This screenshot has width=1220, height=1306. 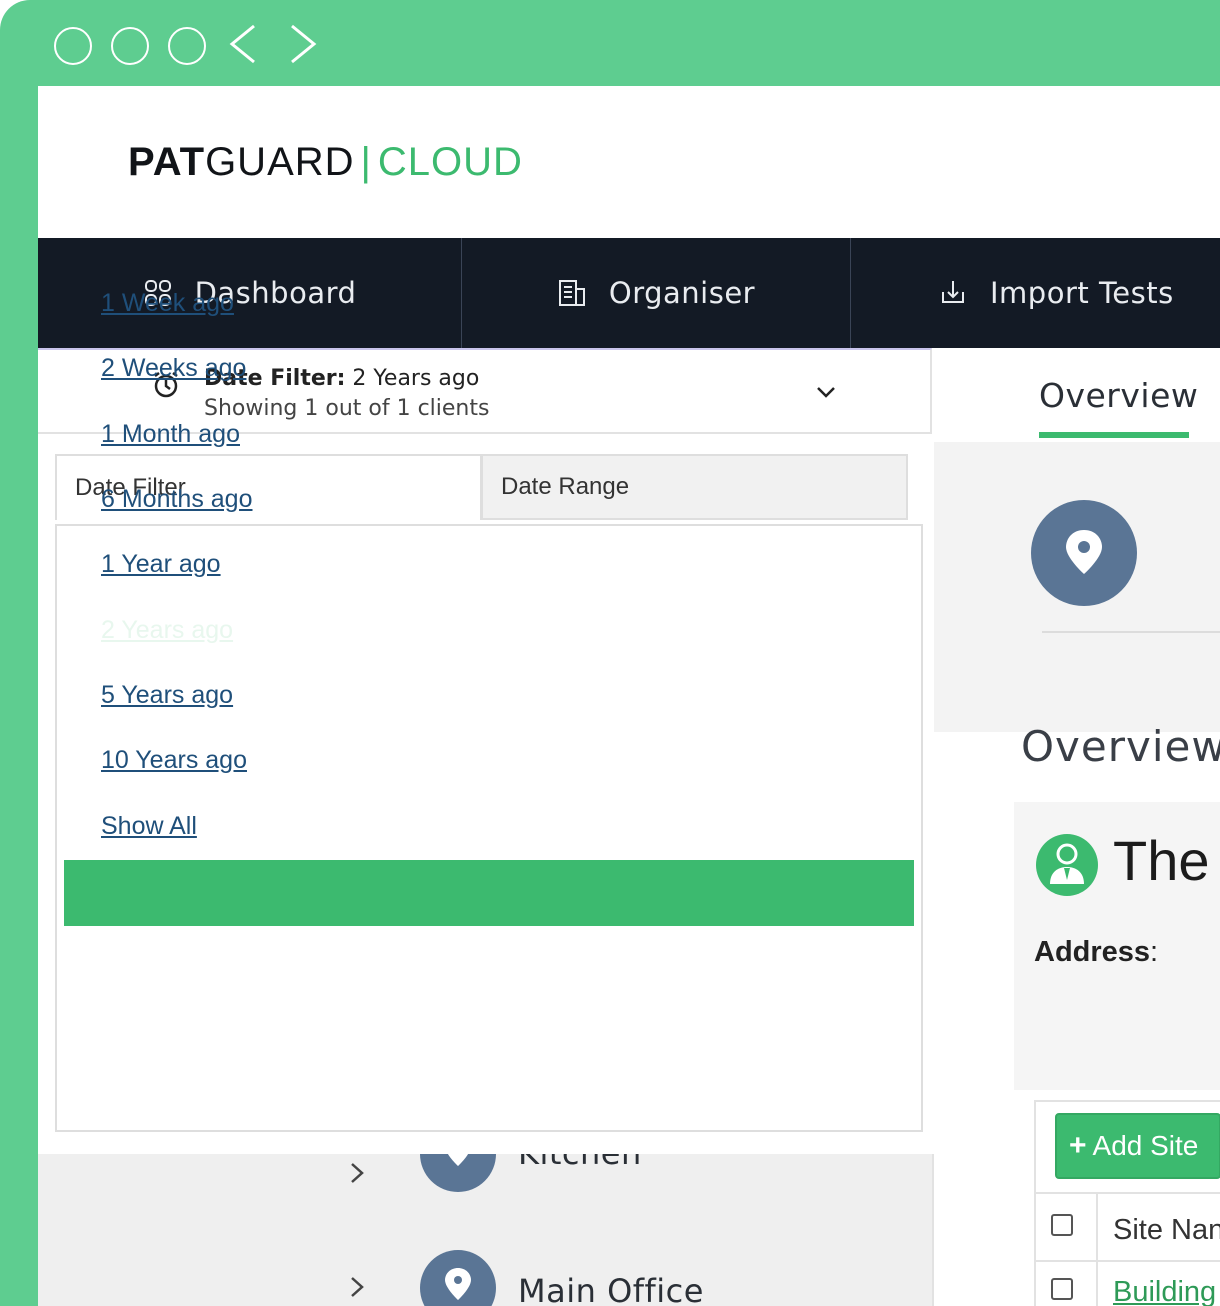 I want to click on window-control-minimize, so click(x=130, y=46).